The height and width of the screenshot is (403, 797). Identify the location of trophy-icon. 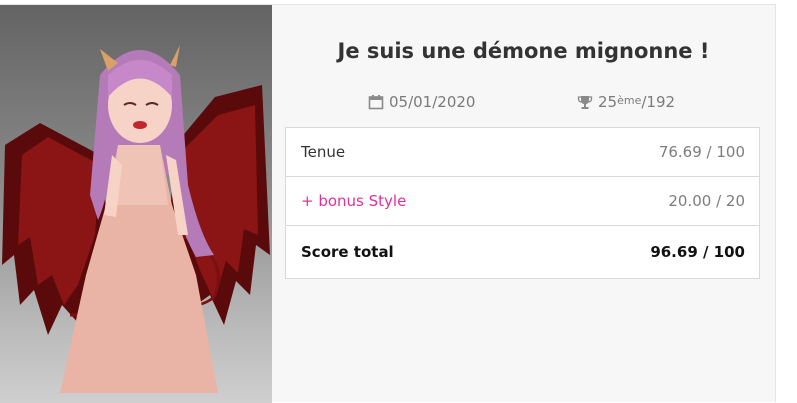
(585, 102).